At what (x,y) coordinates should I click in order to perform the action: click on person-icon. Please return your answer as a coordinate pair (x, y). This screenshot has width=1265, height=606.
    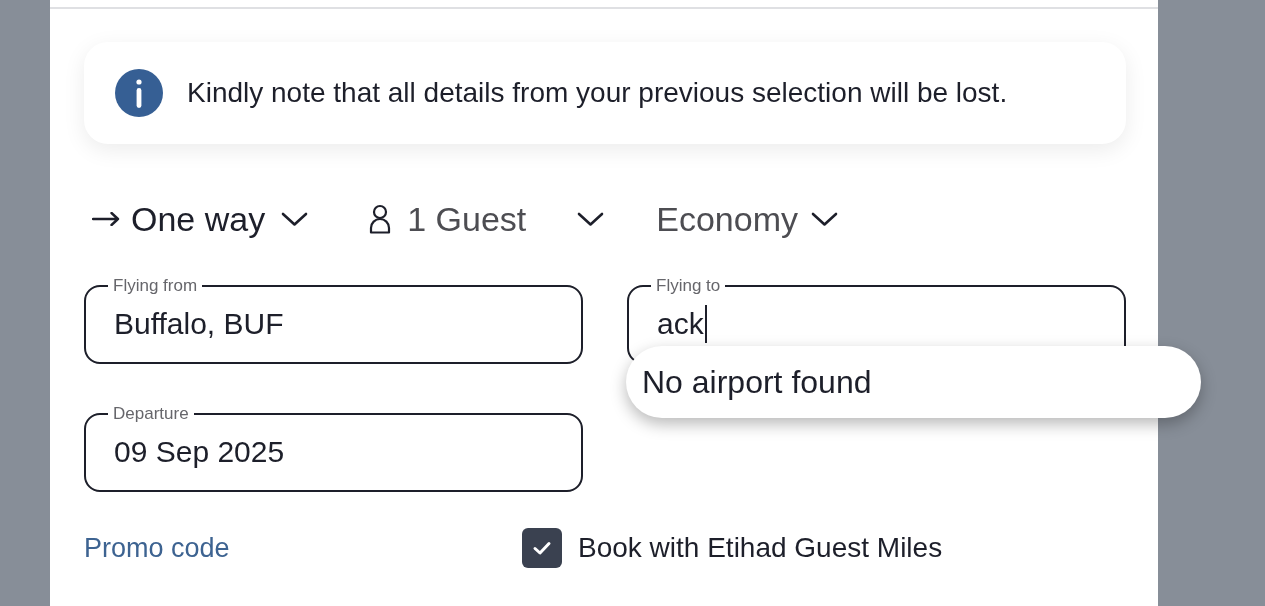
    Looking at the image, I should click on (380, 219).